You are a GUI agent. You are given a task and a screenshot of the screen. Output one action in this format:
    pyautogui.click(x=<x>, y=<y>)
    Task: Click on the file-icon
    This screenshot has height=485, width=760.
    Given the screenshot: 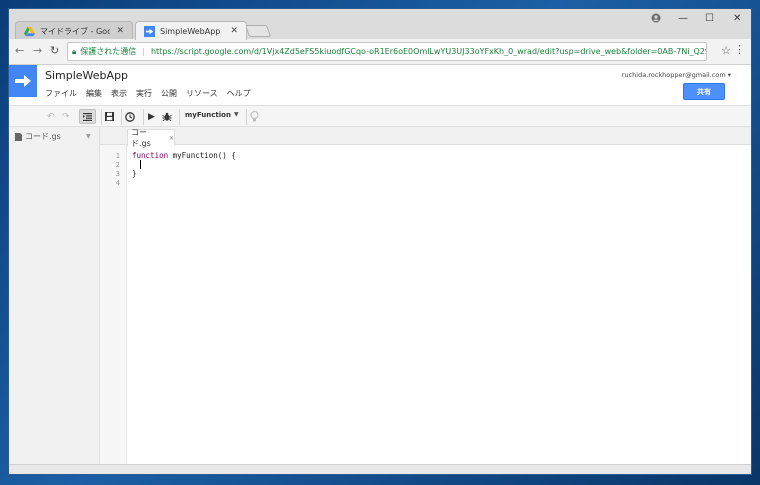 What is the action you would take?
    pyautogui.click(x=18, y=136)
    